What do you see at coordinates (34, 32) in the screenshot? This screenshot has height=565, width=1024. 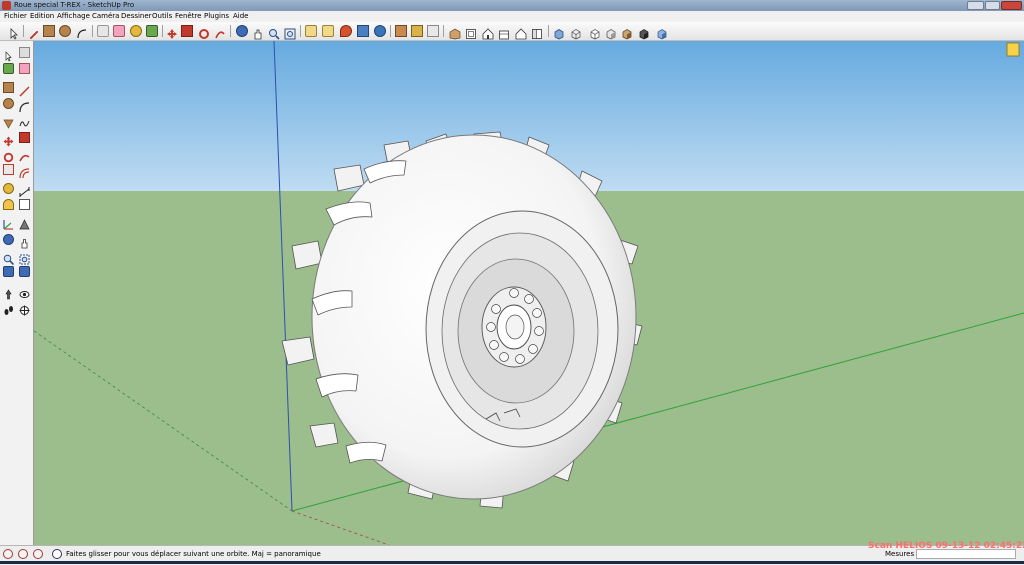 I see `pencil-icon` at bounding box center [34, 32].